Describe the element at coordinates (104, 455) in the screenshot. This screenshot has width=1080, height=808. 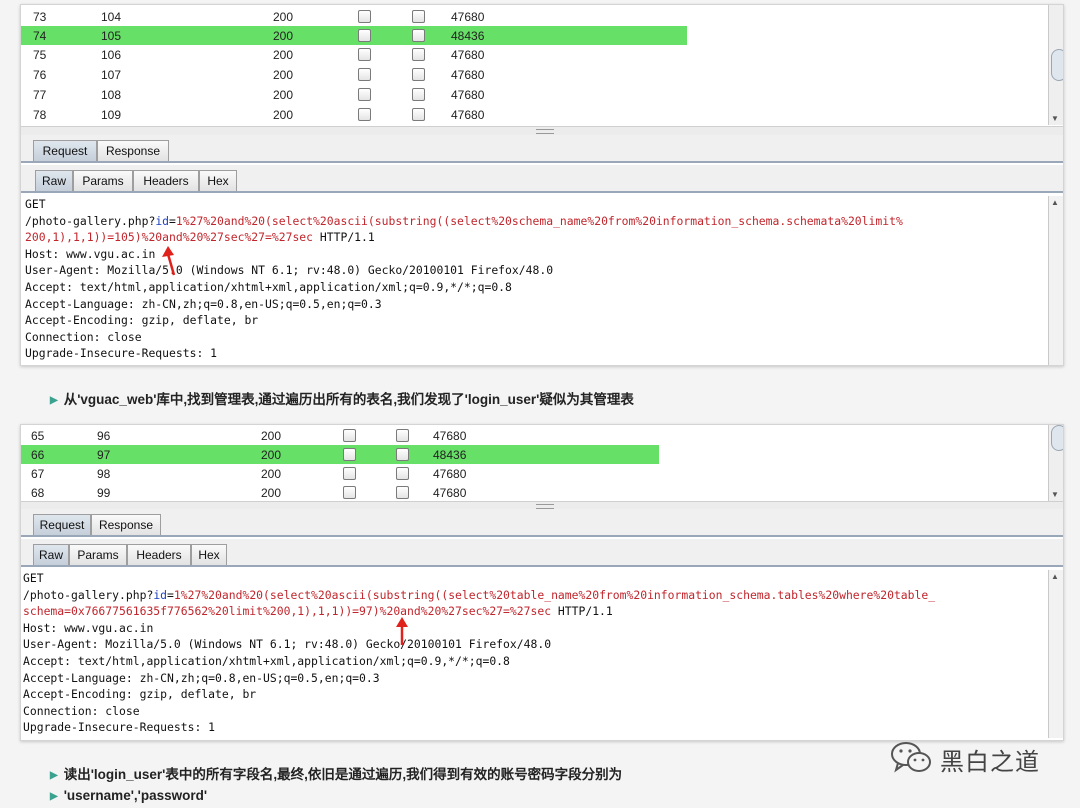
I see `cell-payload: 97` at that location.